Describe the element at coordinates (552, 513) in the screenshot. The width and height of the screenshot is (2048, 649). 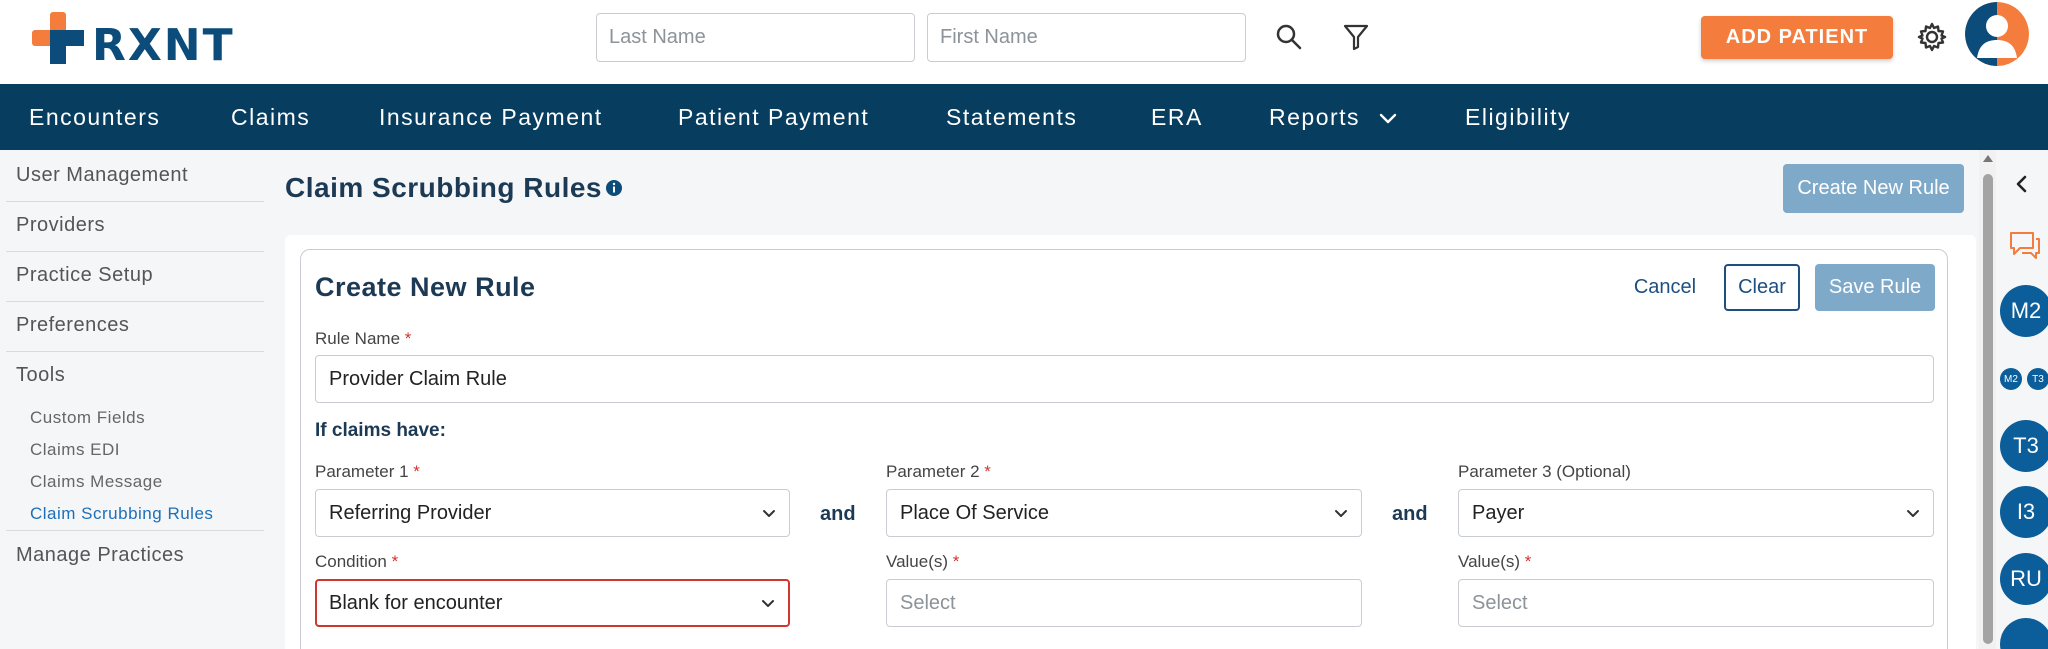
I see `parameter-1-select: Referring Provider` at that location.